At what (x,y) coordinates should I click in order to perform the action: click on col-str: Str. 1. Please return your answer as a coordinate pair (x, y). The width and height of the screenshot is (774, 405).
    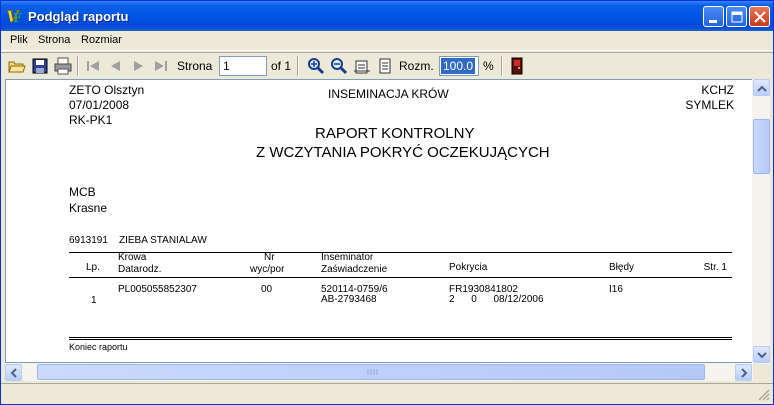
    Looking at the image, I should click on (715, 267).